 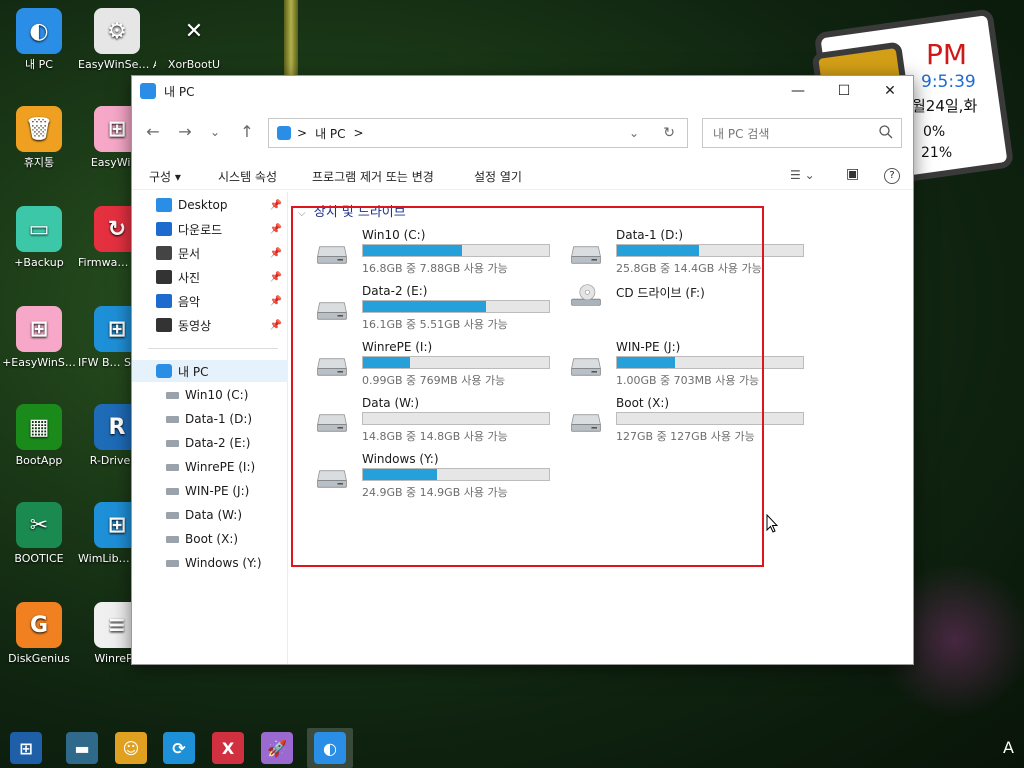 I want to click on start-icon: ⊞, so click(x=26, y=748).